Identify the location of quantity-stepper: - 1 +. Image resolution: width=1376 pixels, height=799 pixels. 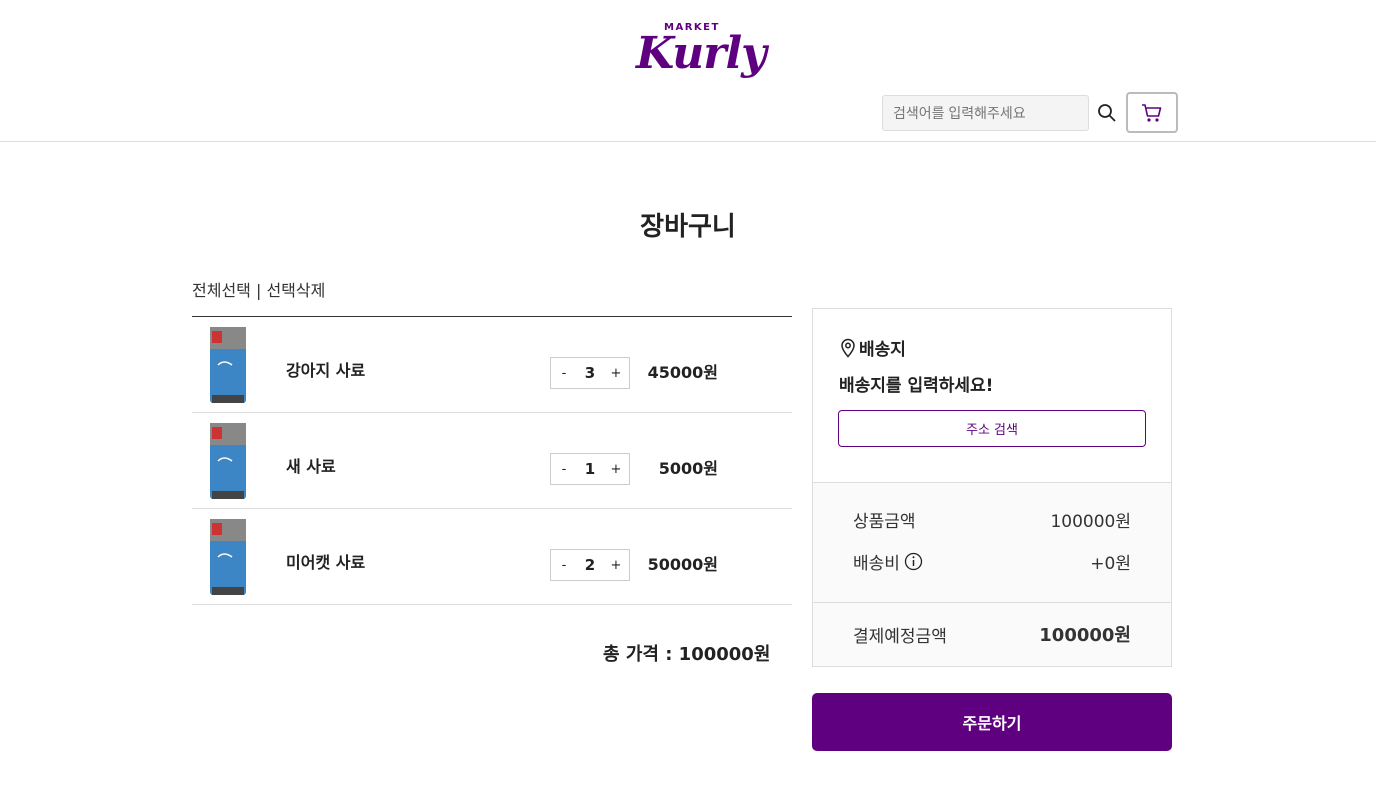
(590, 469).